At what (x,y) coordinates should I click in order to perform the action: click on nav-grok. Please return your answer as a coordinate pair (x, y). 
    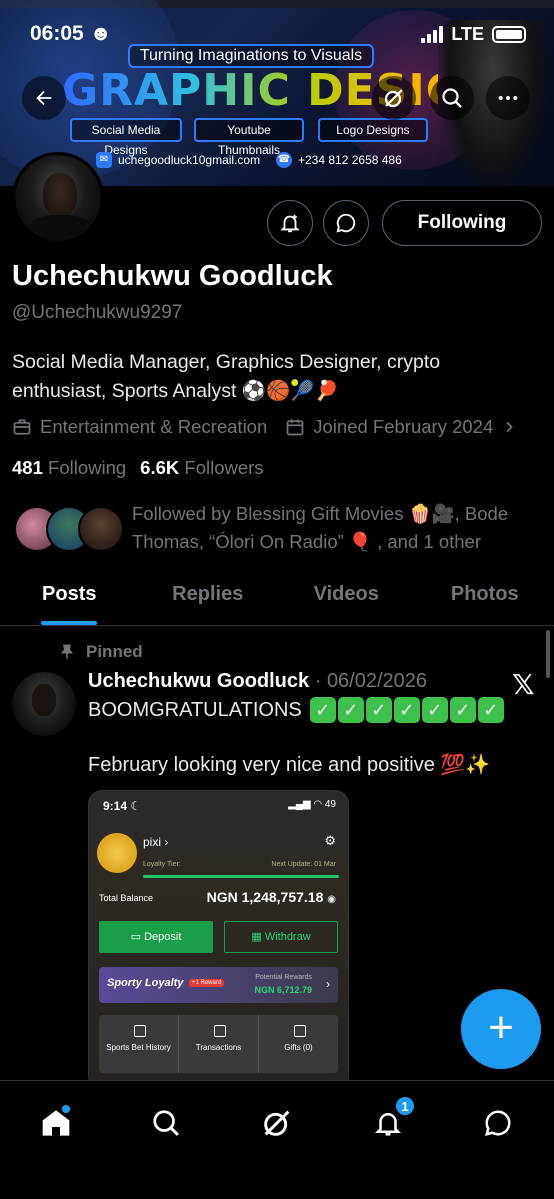
    Looking at the image, I should click on (277, 1123).